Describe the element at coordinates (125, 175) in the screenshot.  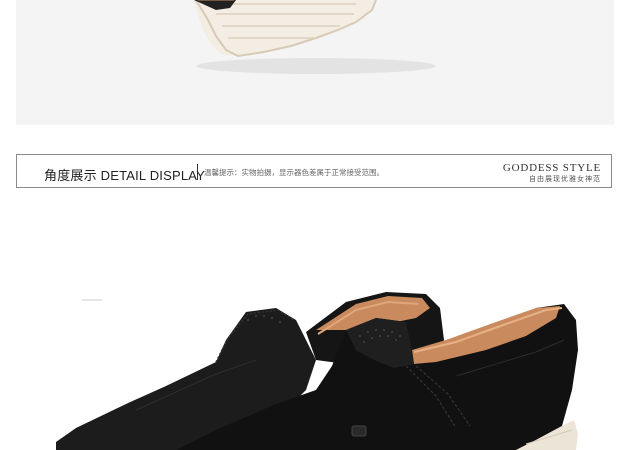
I see `section-title: 角度展示 DETAIL DISPLAY` at that location.